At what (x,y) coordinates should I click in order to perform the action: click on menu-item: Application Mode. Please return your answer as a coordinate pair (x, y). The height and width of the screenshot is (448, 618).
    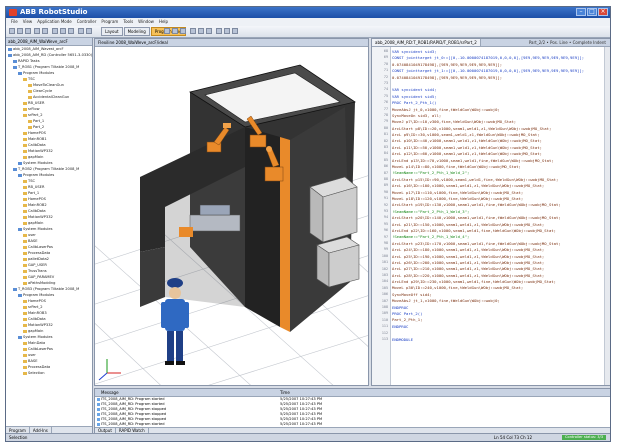
    Looking at the image, I should click on (54, 22).